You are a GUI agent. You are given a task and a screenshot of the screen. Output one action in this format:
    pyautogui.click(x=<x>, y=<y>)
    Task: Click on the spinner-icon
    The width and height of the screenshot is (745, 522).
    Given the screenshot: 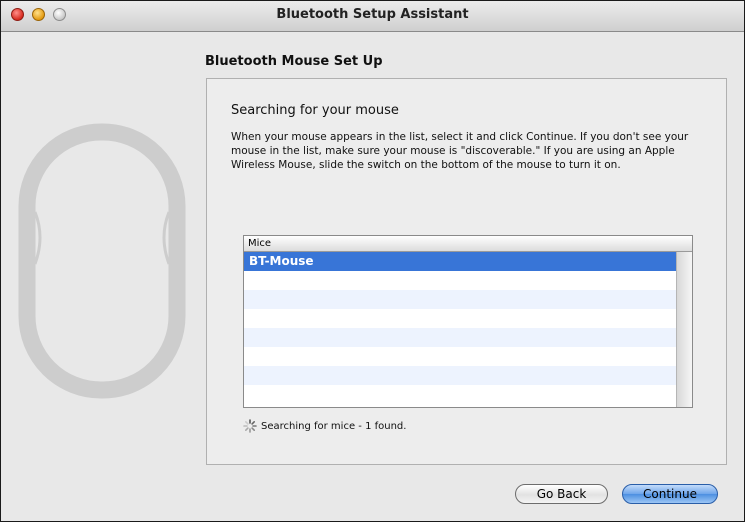 What is the action you would take?
    pyautogui.click(x=250, y=426)
    